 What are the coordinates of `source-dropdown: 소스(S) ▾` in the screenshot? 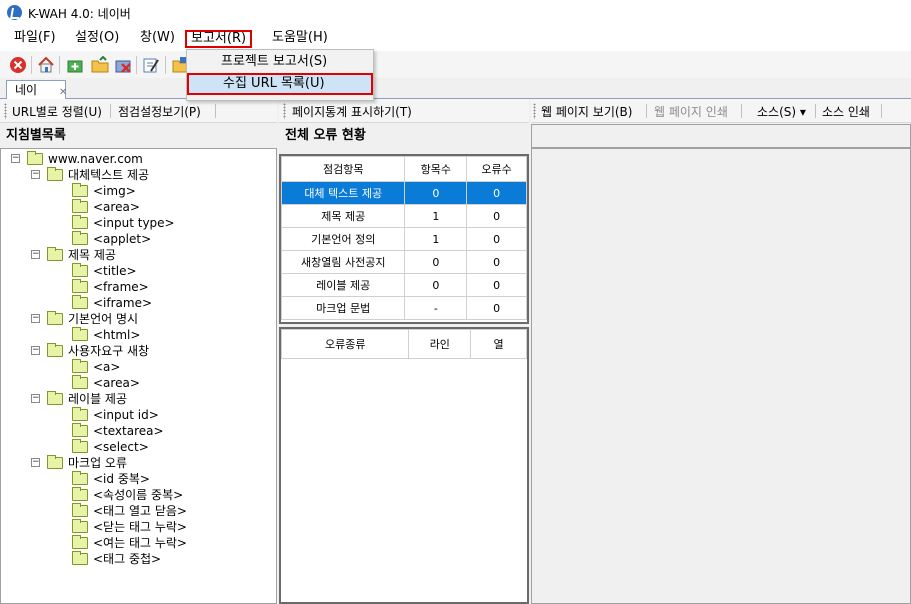 It's located at (781, 111).